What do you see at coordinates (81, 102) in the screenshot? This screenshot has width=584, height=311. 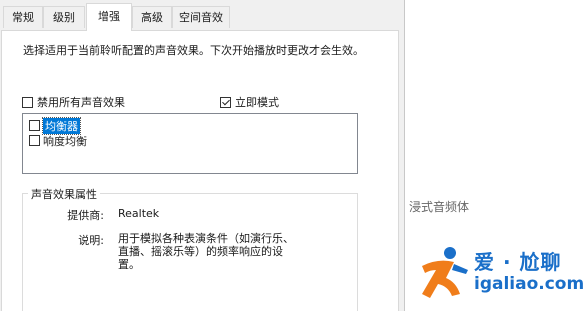 I see `disable-all-label: 禁用所有声音效果` at bounding box center [81, 102].